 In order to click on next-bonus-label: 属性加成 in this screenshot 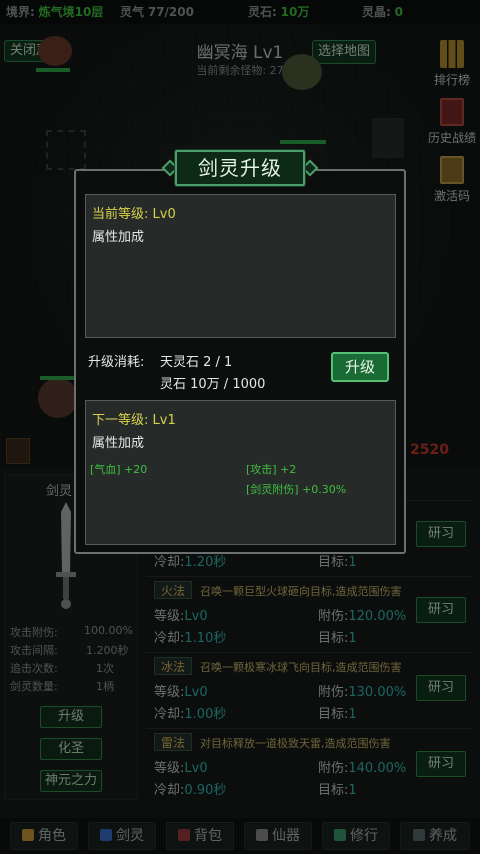, I will do `click(118, 443)`.